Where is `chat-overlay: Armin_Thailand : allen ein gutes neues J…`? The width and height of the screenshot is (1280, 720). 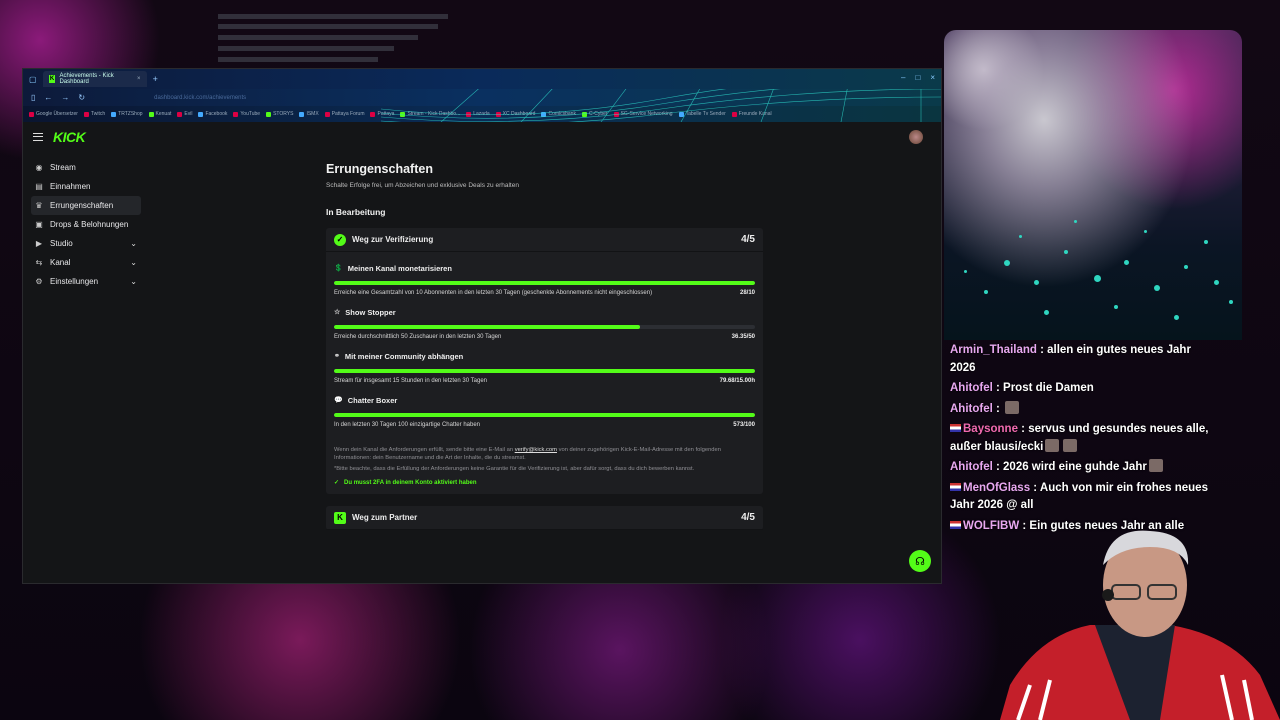
chat-overlay: Armin_Thailand : allen ein gutes neues J… is located at coordinates (1081, 440).